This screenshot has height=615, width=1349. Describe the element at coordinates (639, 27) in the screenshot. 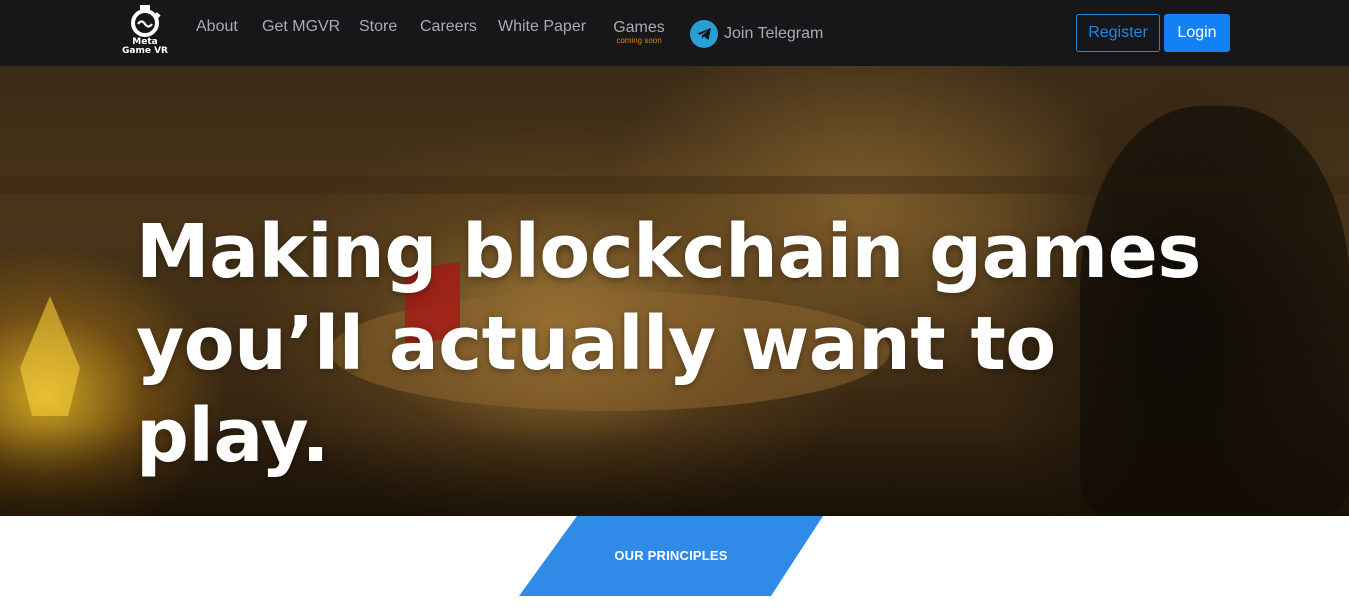

I see `games-label: Games` at that location.